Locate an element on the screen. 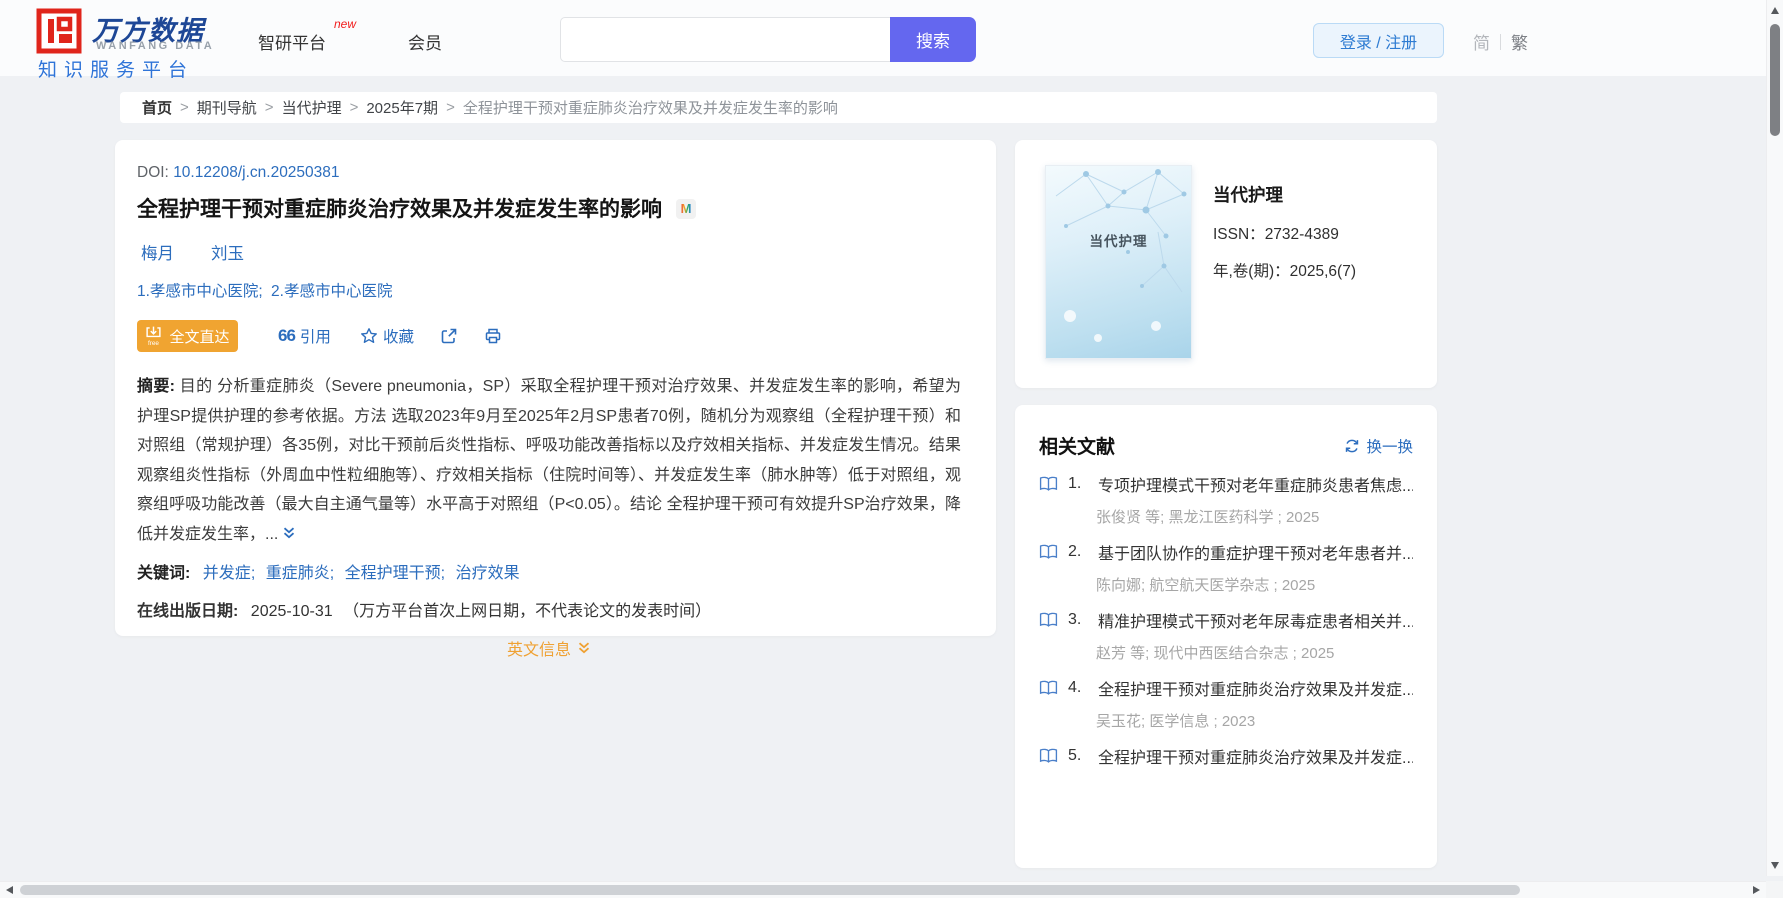 This screenshot has width=1783, height=898. keyword-link: 重症肺炎 is located at coordinates (298, 573).